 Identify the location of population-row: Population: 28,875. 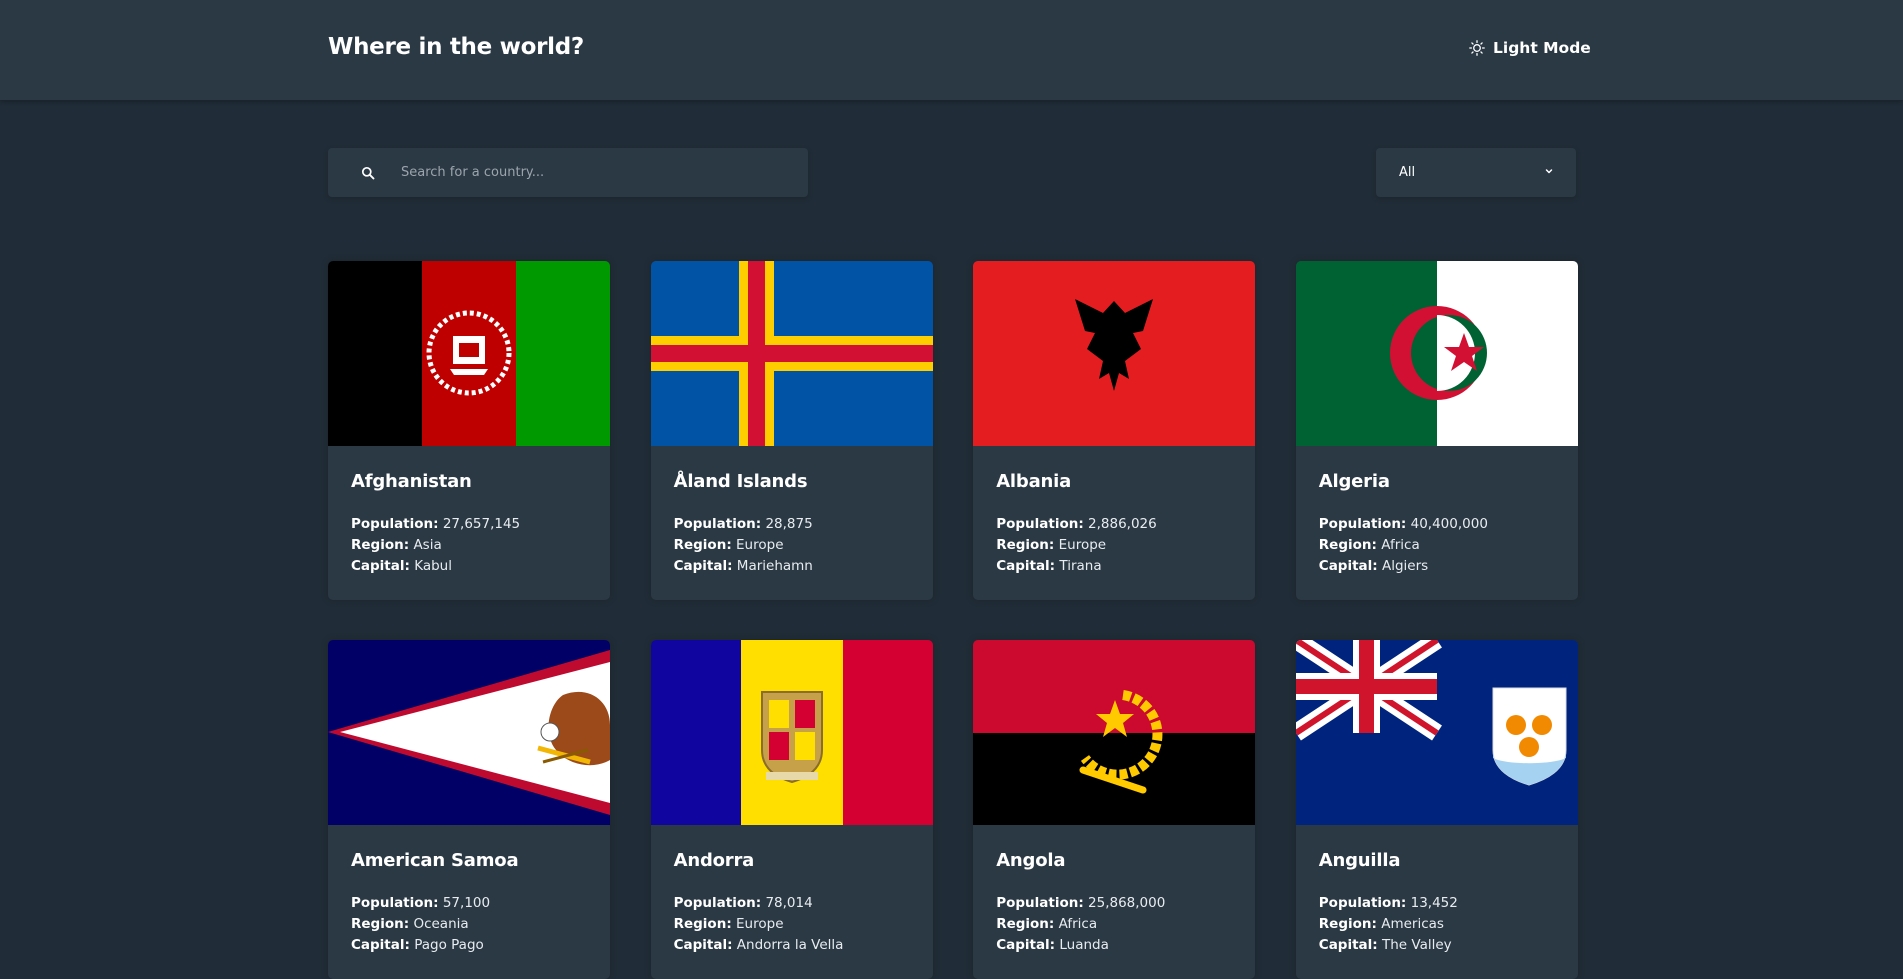
(792, 524).